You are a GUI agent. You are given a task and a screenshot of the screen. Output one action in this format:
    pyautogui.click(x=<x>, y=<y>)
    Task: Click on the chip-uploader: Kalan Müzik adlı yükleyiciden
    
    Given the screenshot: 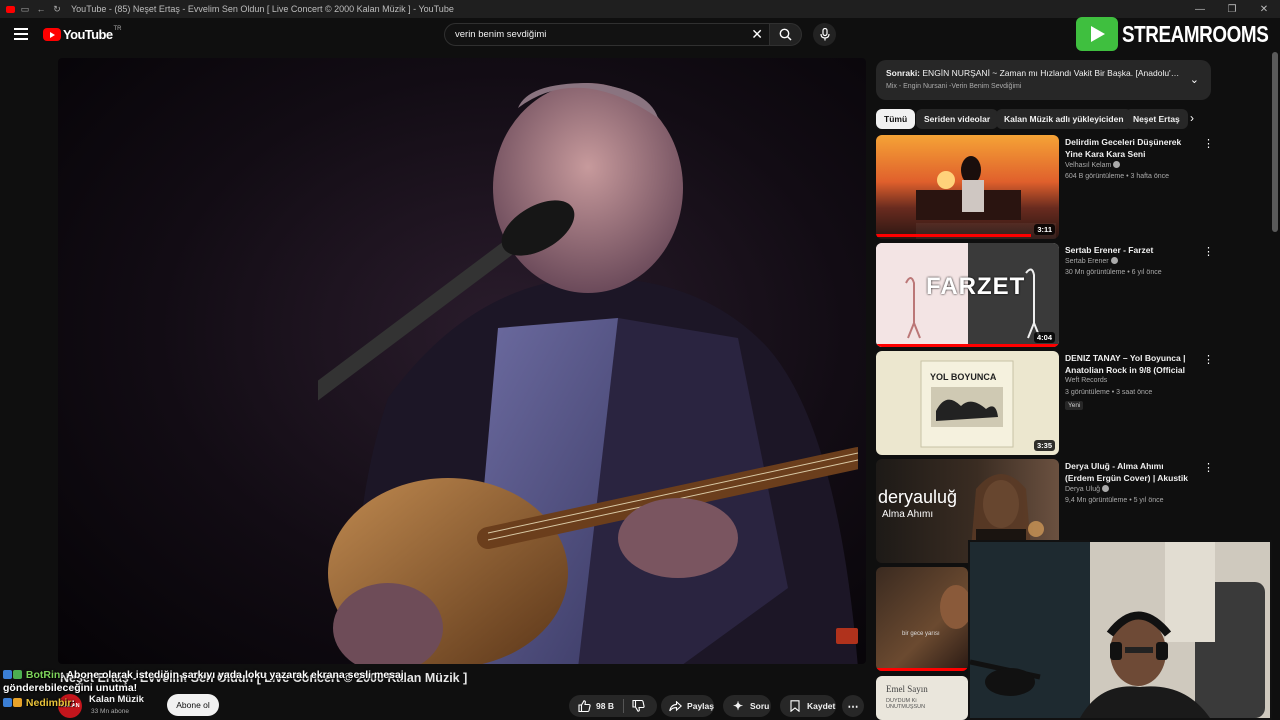 What is the action you would take?
    pyautogui.click(x=1064, y=119)
    